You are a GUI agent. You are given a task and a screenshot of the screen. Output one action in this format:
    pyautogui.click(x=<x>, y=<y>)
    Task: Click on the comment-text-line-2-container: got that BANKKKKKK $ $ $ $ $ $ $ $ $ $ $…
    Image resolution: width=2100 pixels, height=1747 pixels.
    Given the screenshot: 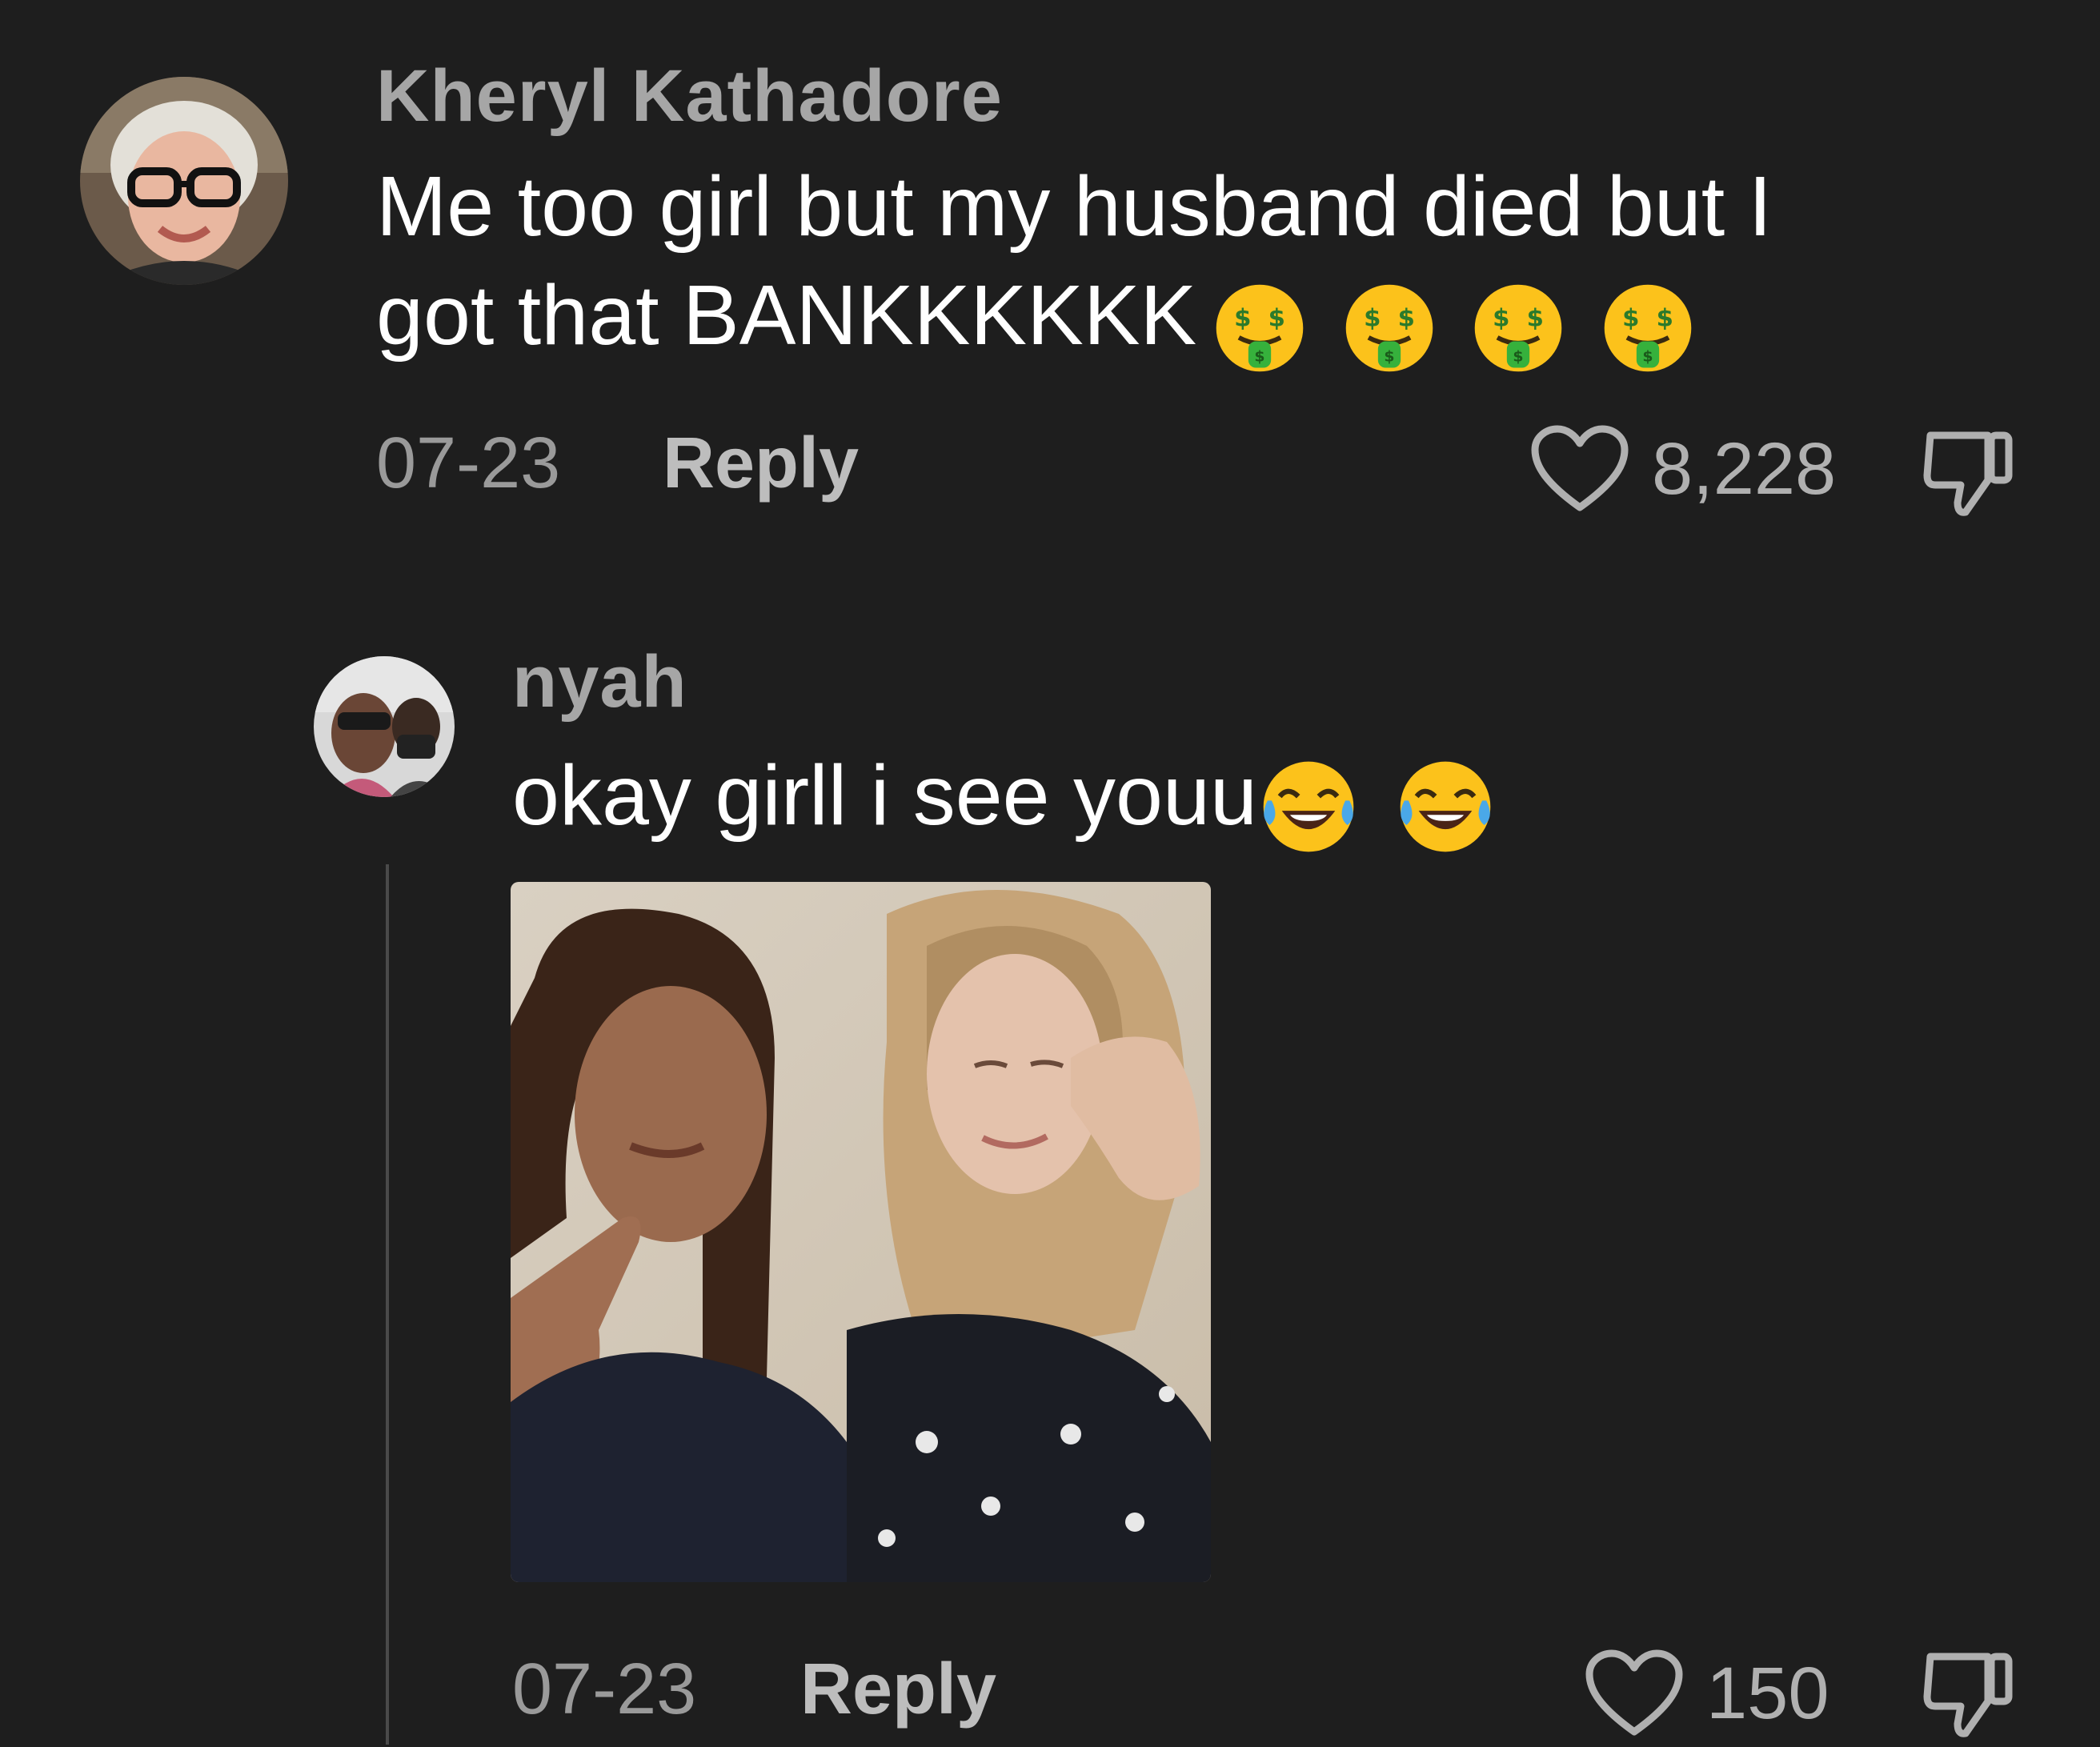 What is the action you would take?
    pyautogui.click(x=1074, y=318)
    